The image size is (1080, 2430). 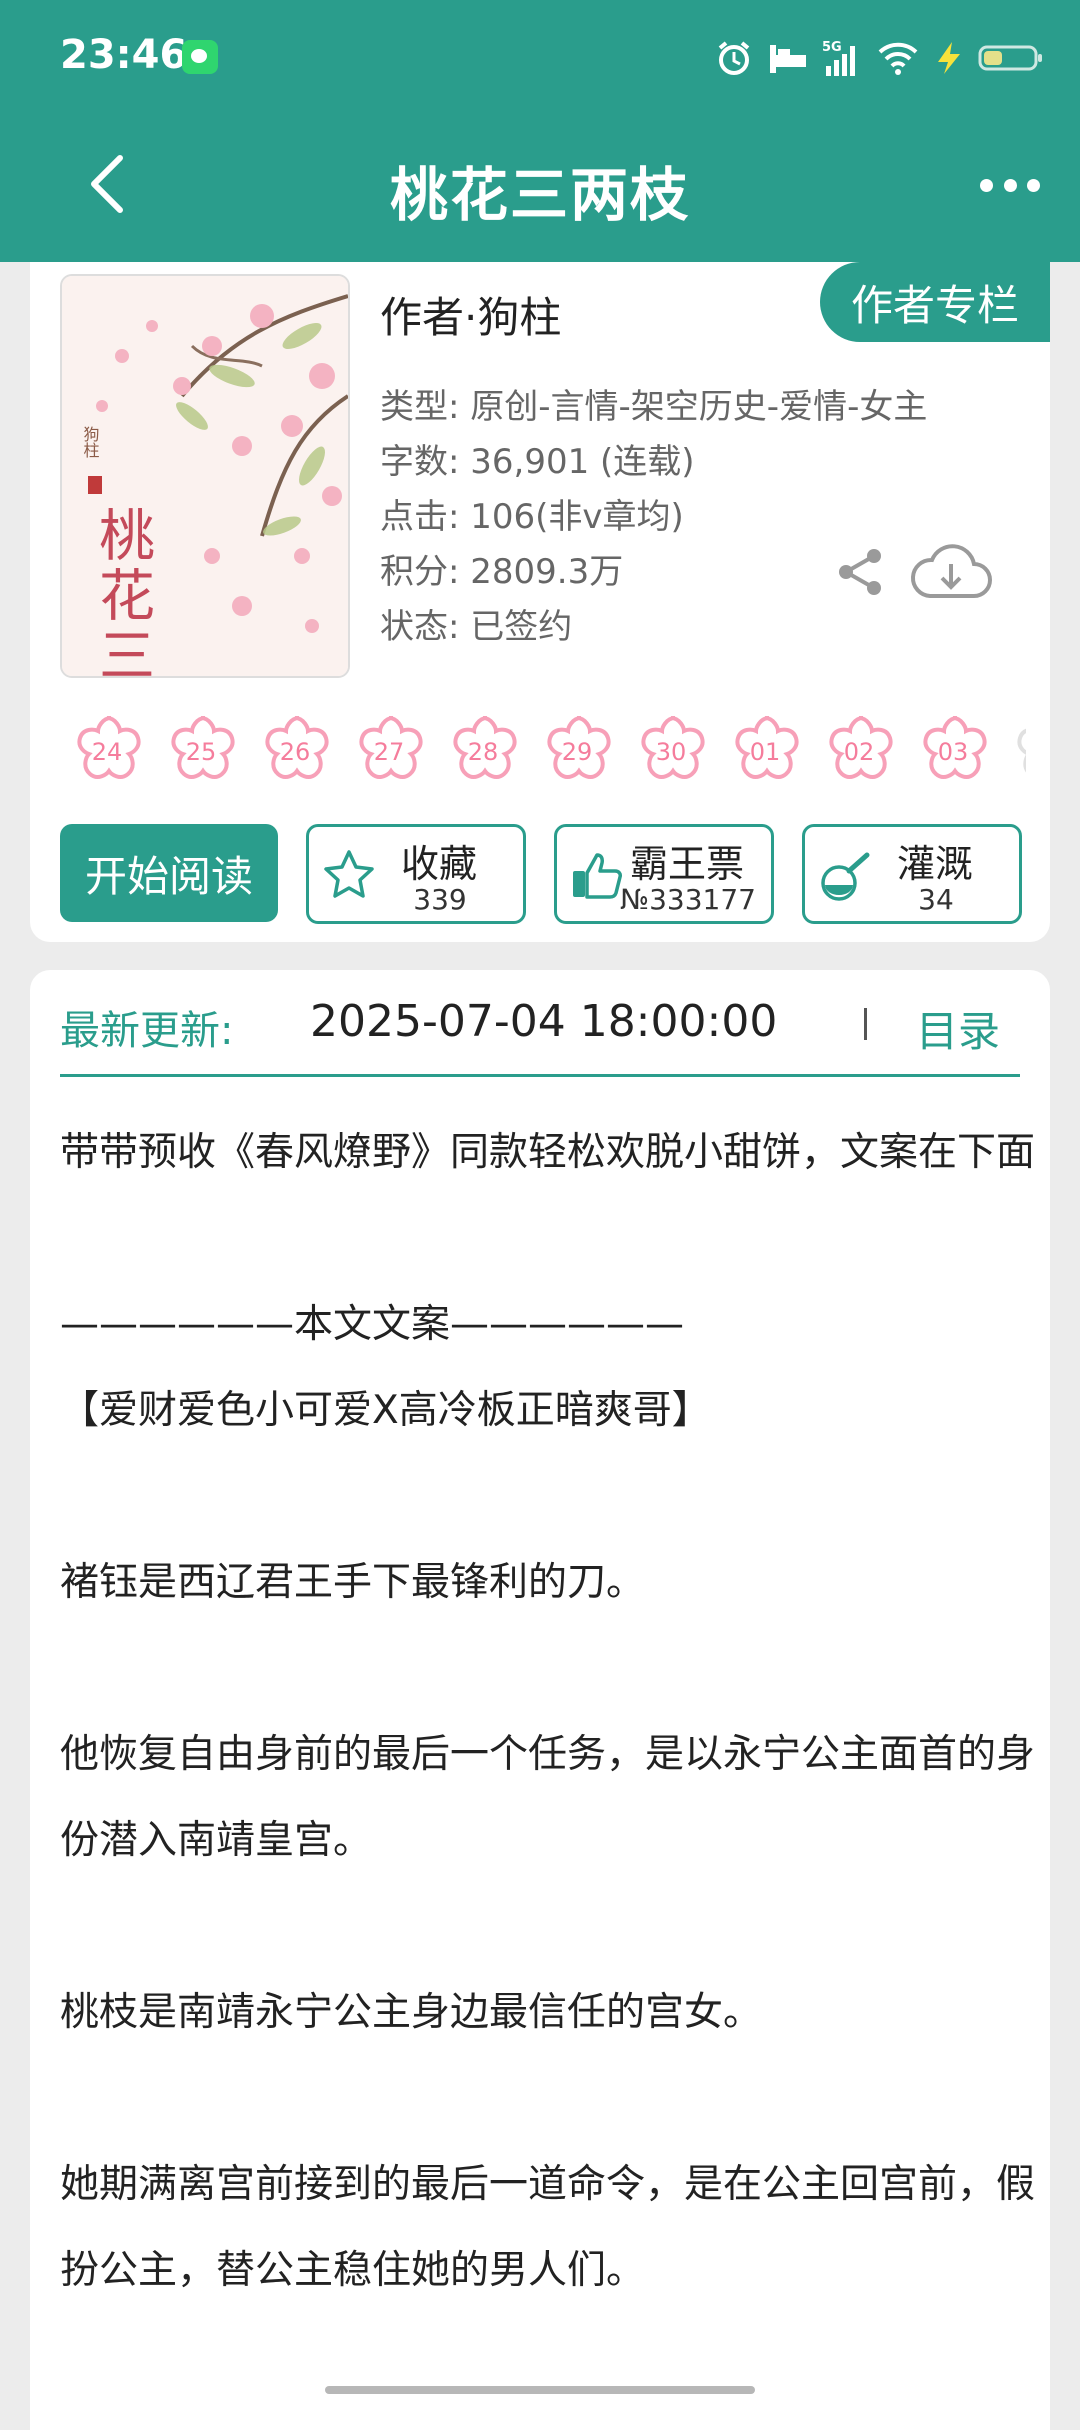 What do you see at coordinates (389, 753) in the screenshot?
I see `calendar-day: 27` at bounding box center [389, 753].